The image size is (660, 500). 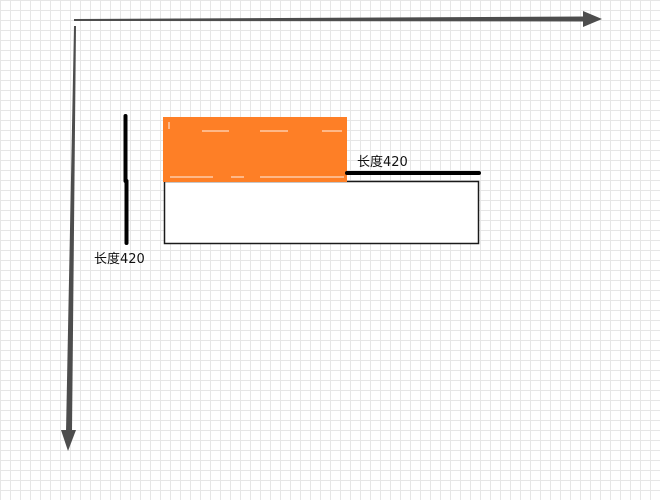 I want to click on vertical-axis-shaft, so click(x=71, y=229).